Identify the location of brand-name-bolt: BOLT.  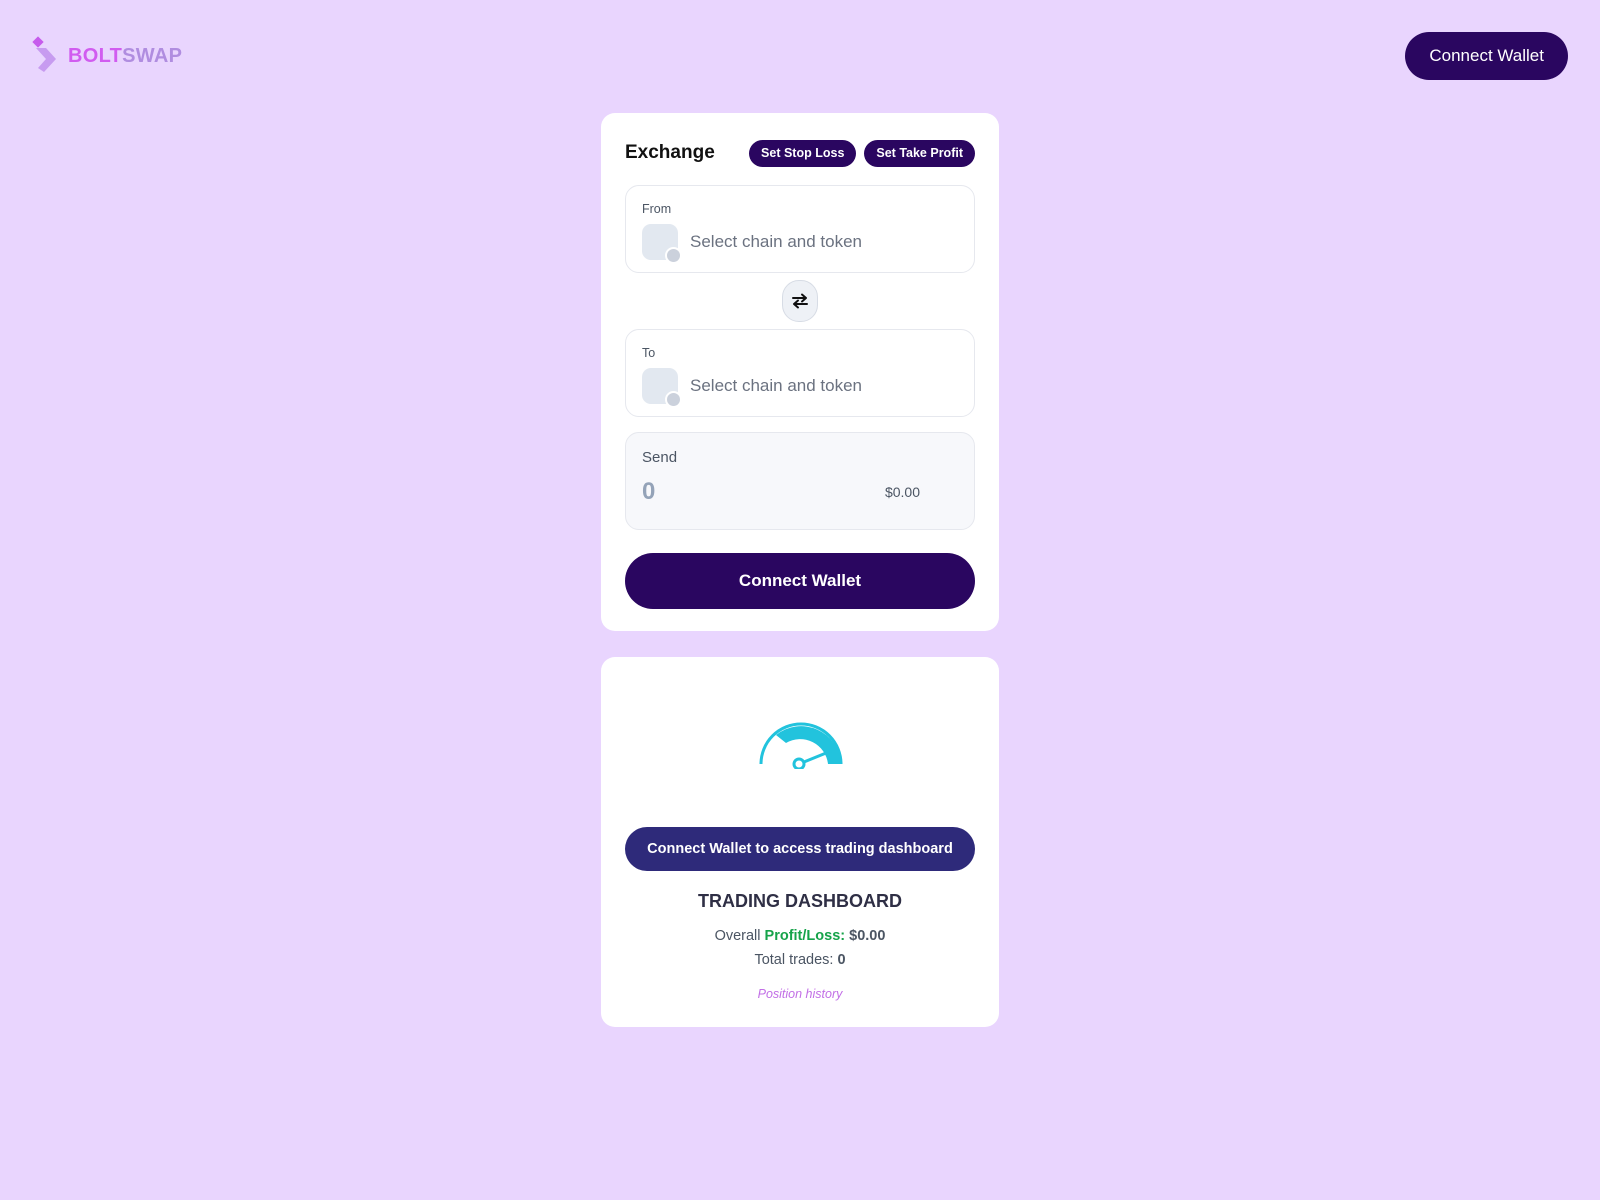
(95, 55).